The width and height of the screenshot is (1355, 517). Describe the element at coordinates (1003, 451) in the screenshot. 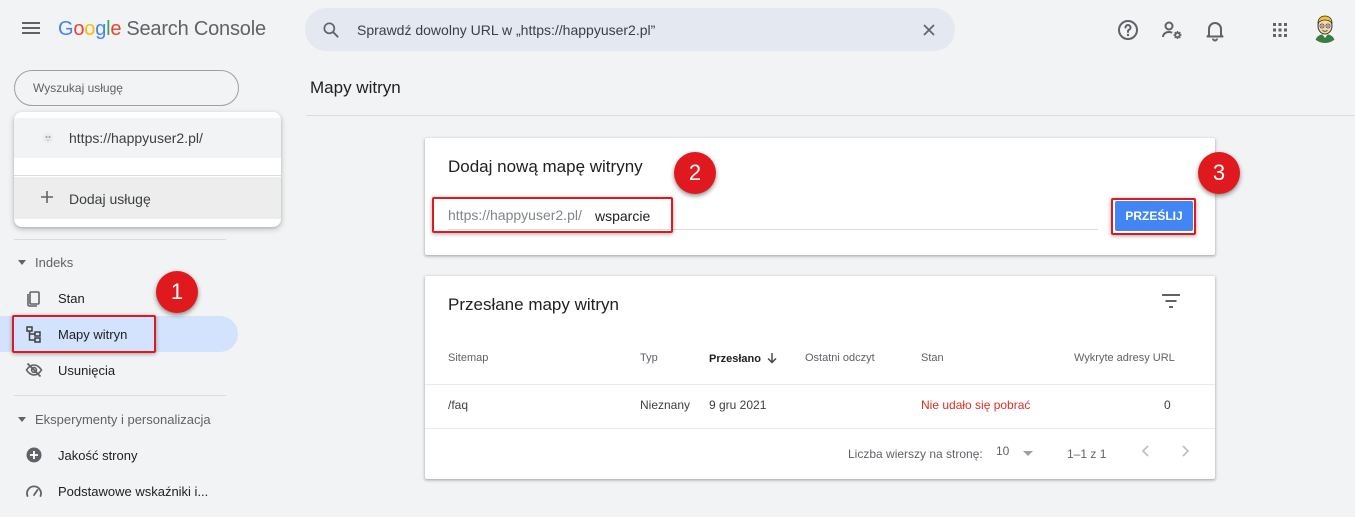

I see `rows-per-page-value: 10` at that location.